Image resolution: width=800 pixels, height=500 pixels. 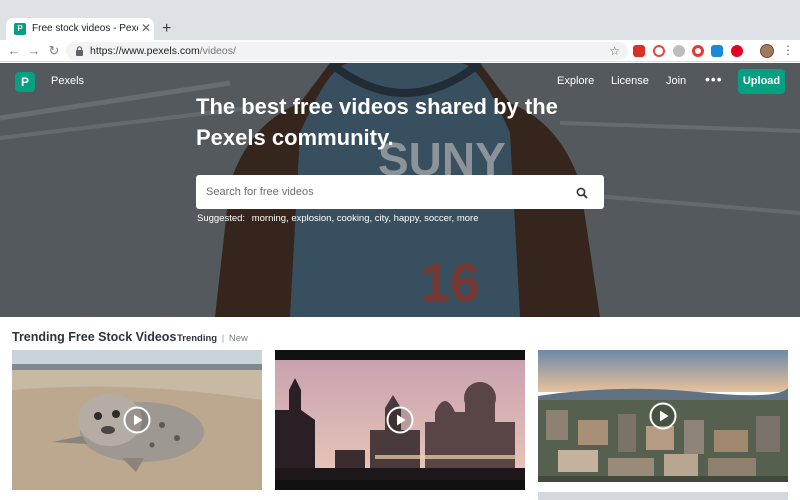 I want to click on profile-avatar, so click(x=767, y=51).